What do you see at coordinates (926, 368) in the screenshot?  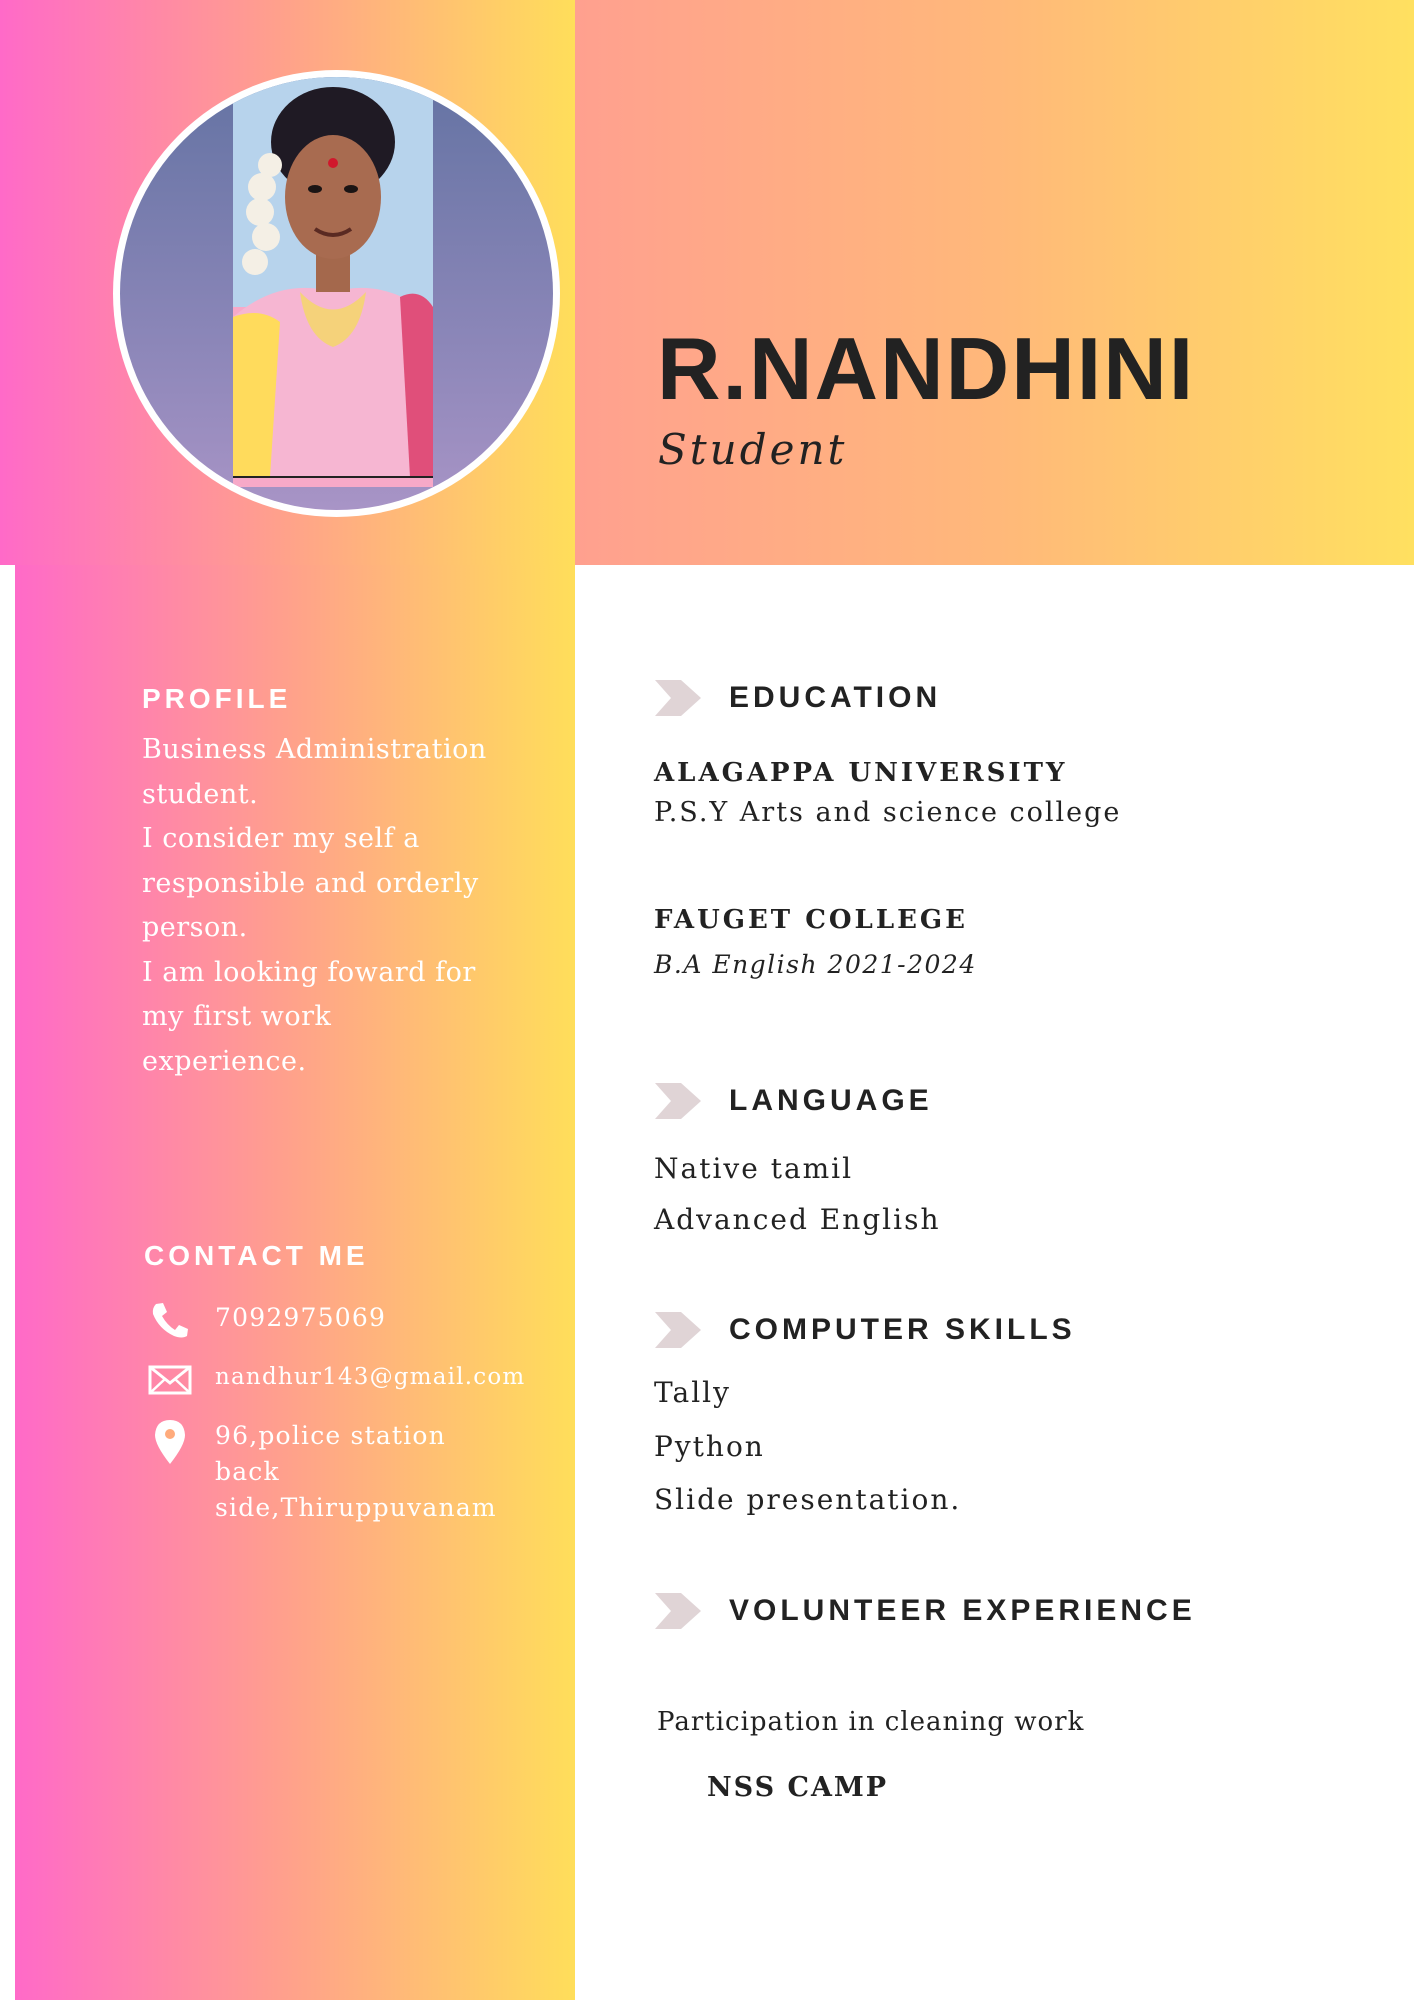 I see `person-name: R.NANDHINI` at bounding box center [926, 368].